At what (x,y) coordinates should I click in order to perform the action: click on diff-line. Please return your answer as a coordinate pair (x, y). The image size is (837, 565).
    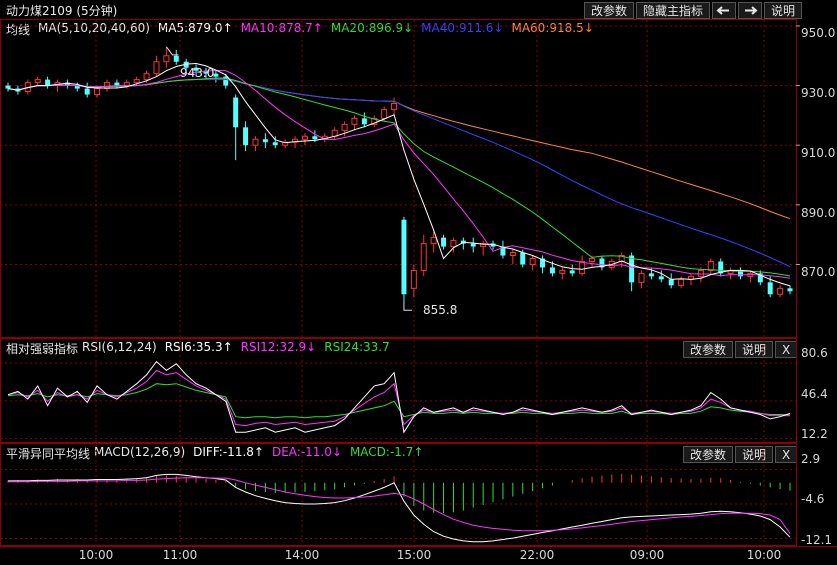
    Looking at the image, I should click on (399, 508).